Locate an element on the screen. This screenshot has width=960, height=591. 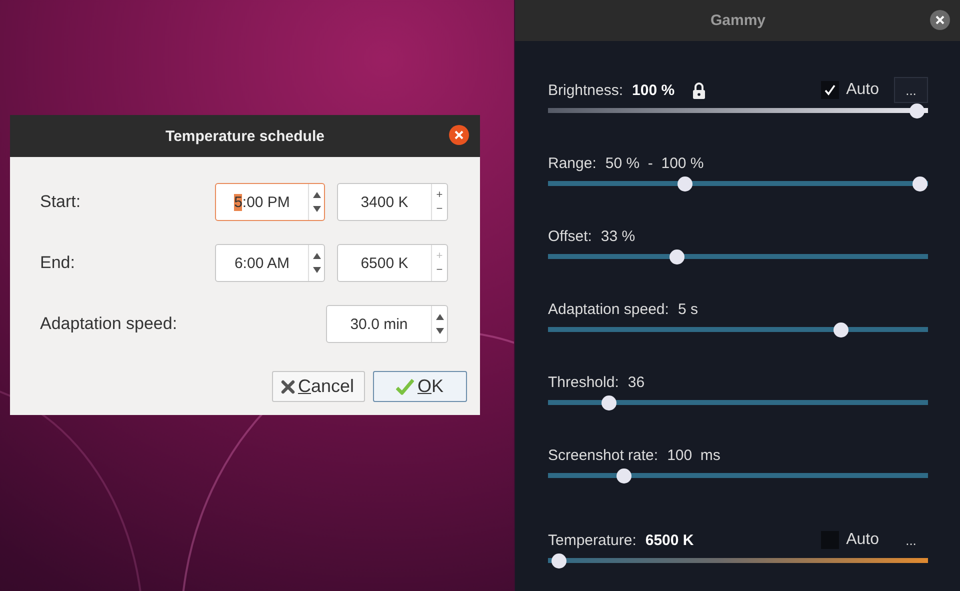
setting-label: Threshold: is located at coordinates (583, 382).